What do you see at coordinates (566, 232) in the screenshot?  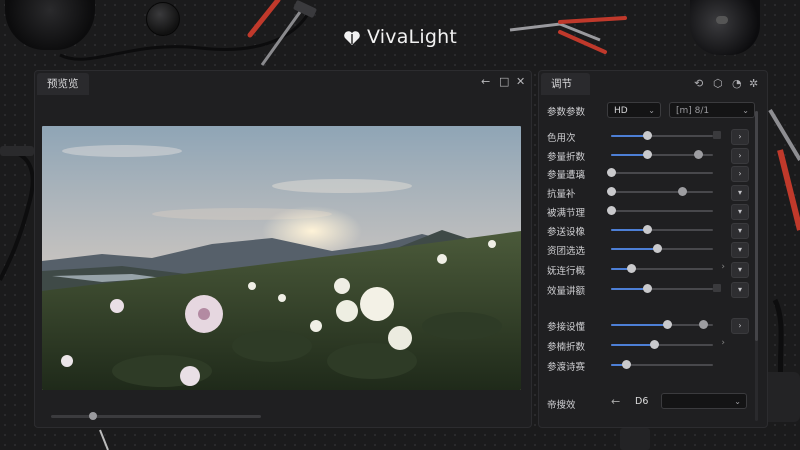 I see `slider-label: 参送设橡` at bounding box center [566, 232].